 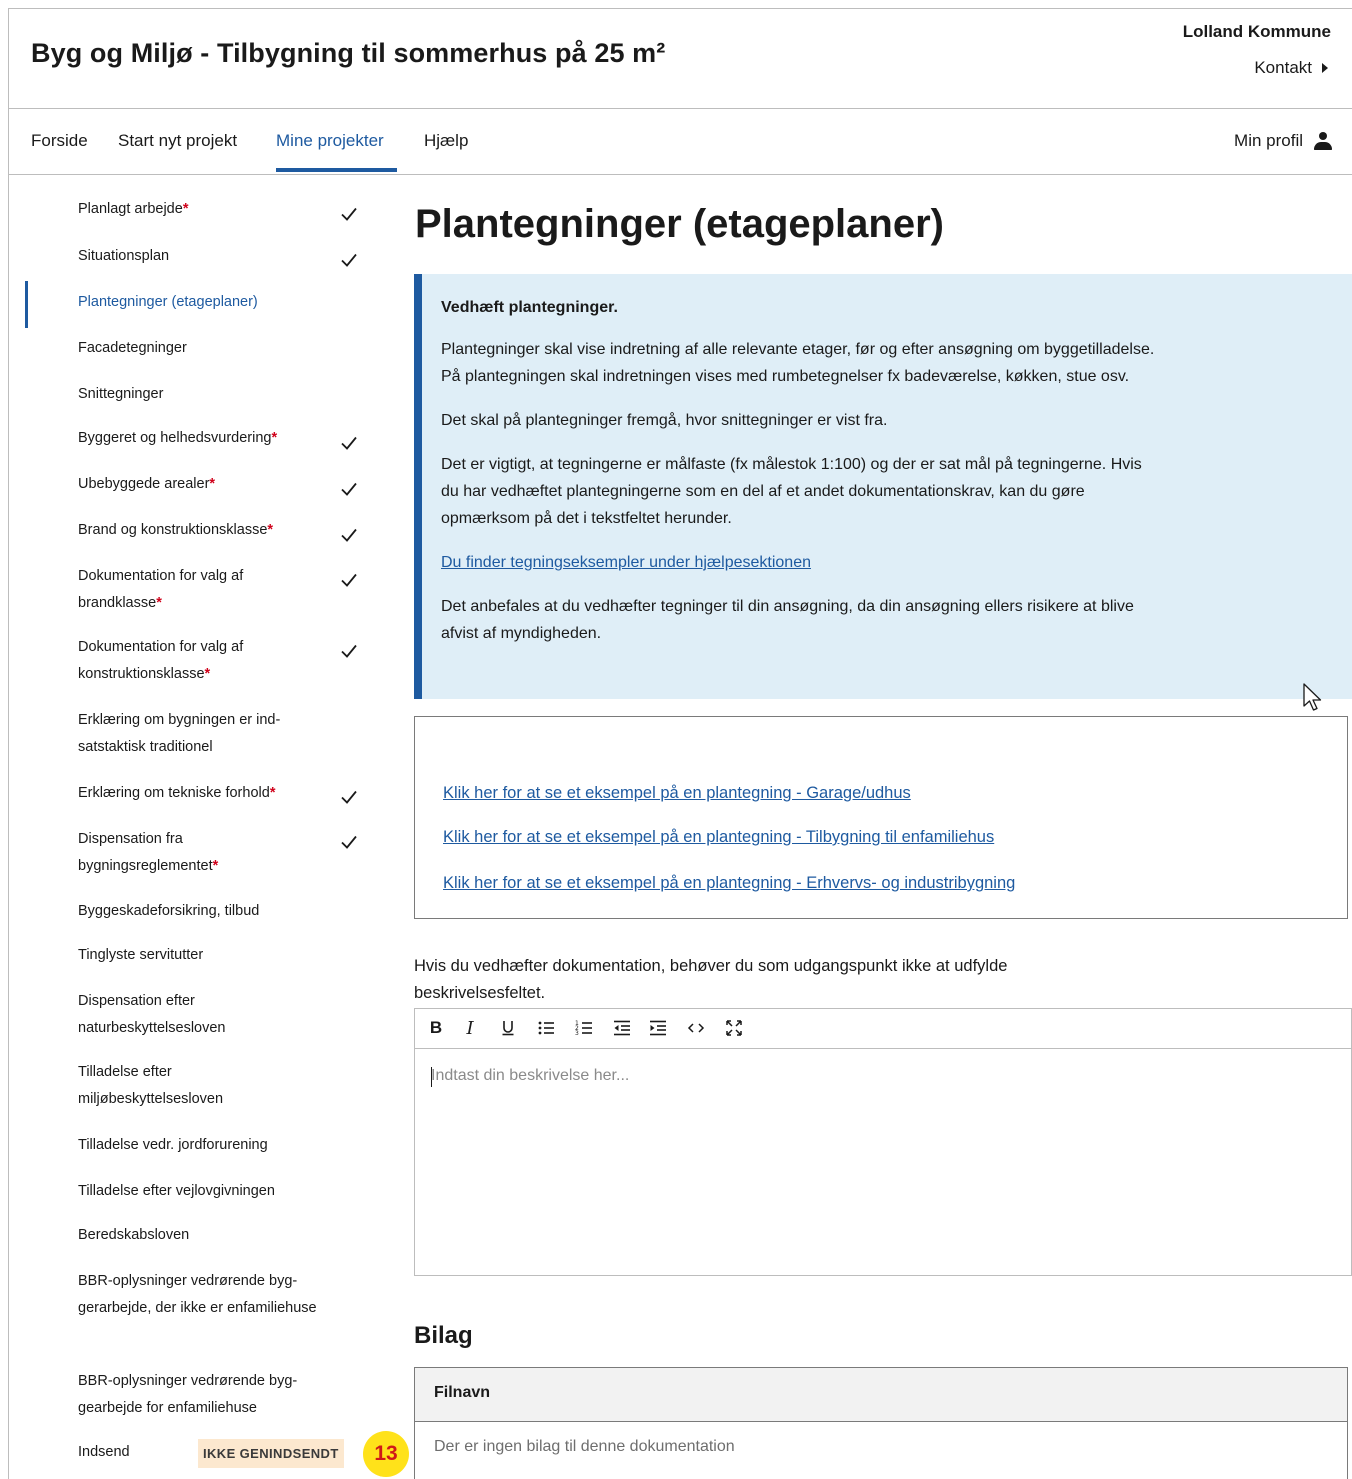 I want to click on underline-icon, so click(x=508, y=1028).